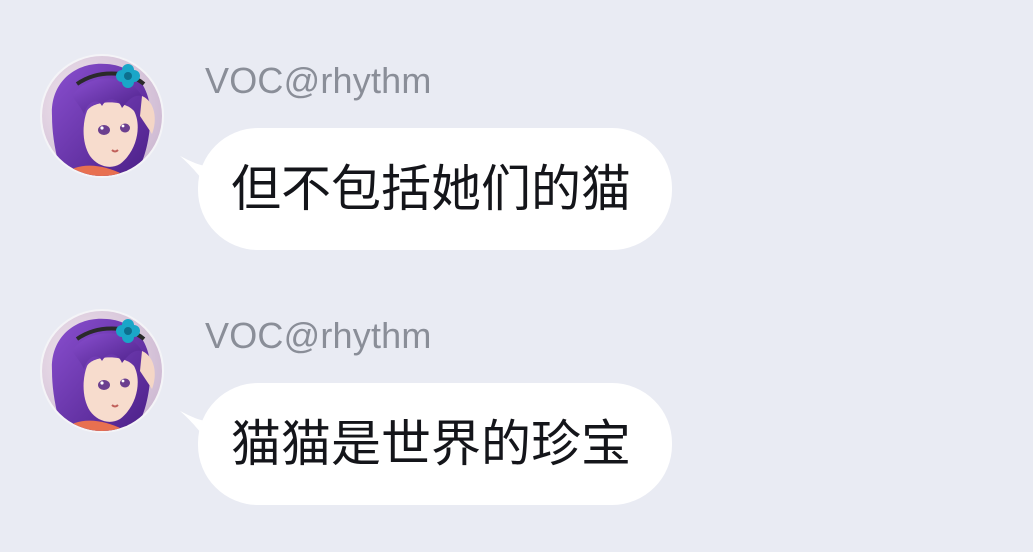  I want to click on message-bubble: 猫猫是世界的珍宝, so click(435, 444).